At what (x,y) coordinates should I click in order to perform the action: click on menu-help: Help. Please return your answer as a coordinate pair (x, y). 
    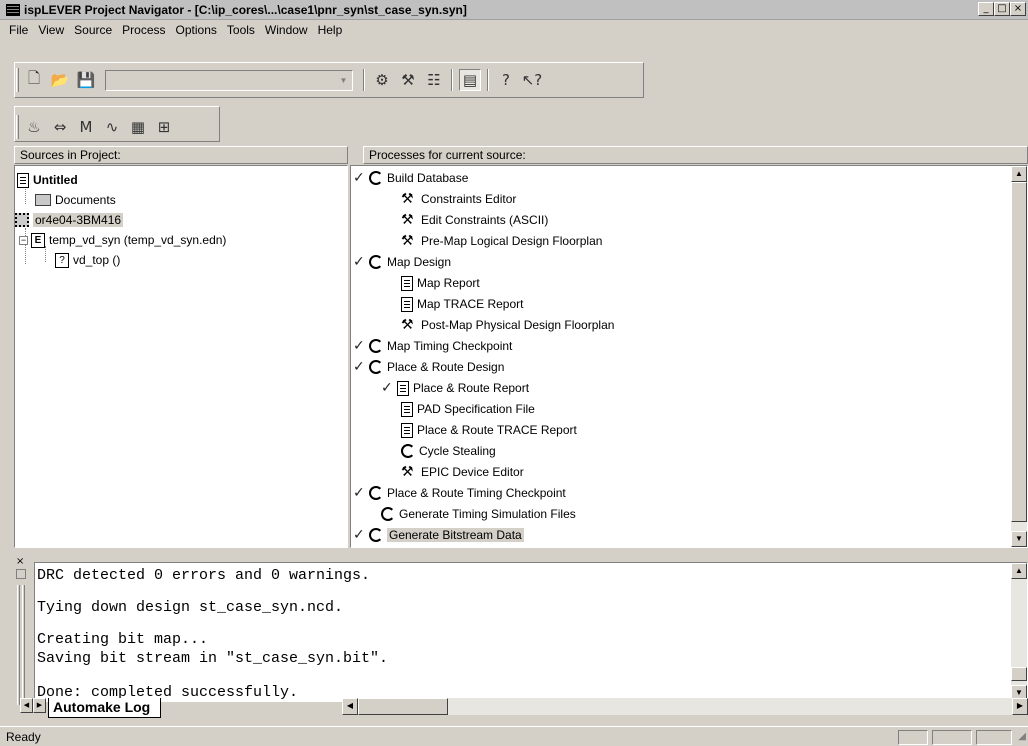
    Looking at the image, I should click on (330, 30).